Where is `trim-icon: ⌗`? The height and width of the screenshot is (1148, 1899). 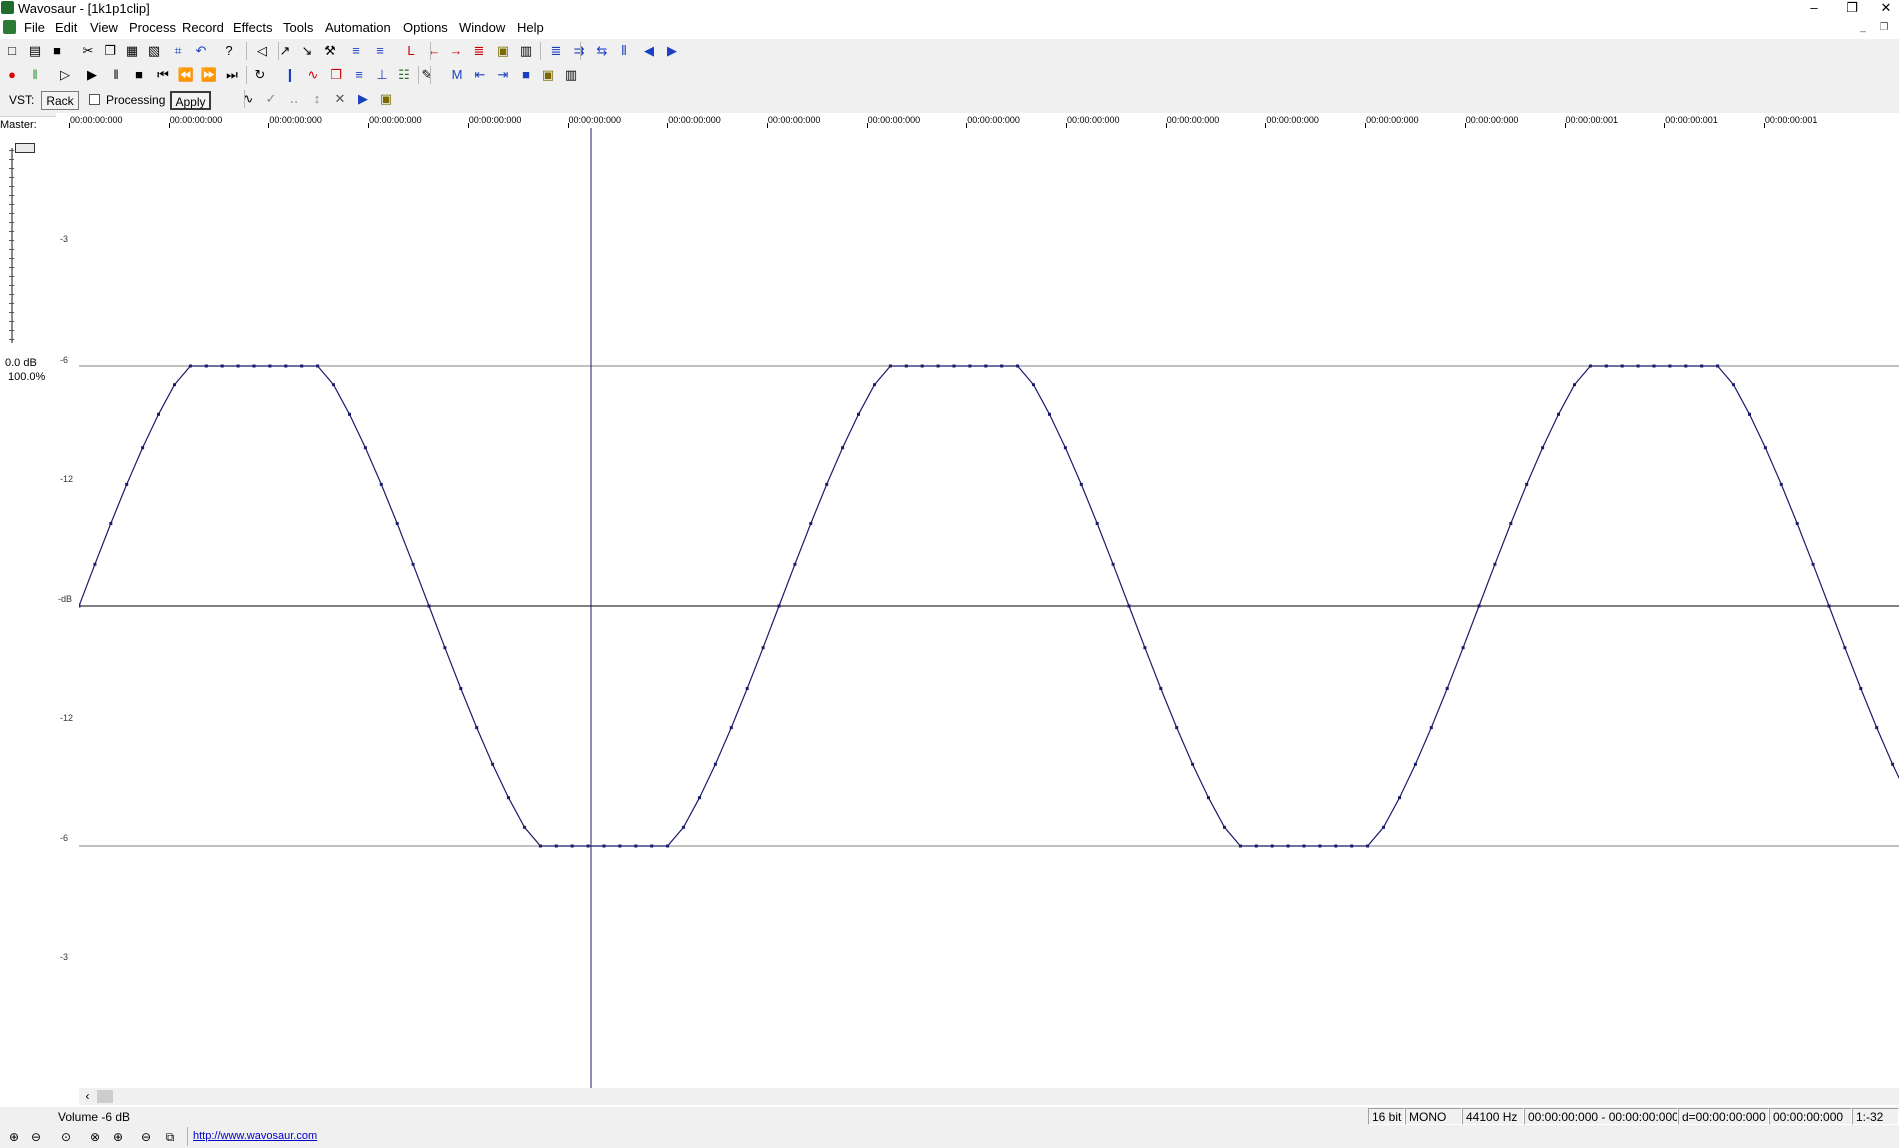
trim-icon: ⌗ is located at coordinates (178, 51).